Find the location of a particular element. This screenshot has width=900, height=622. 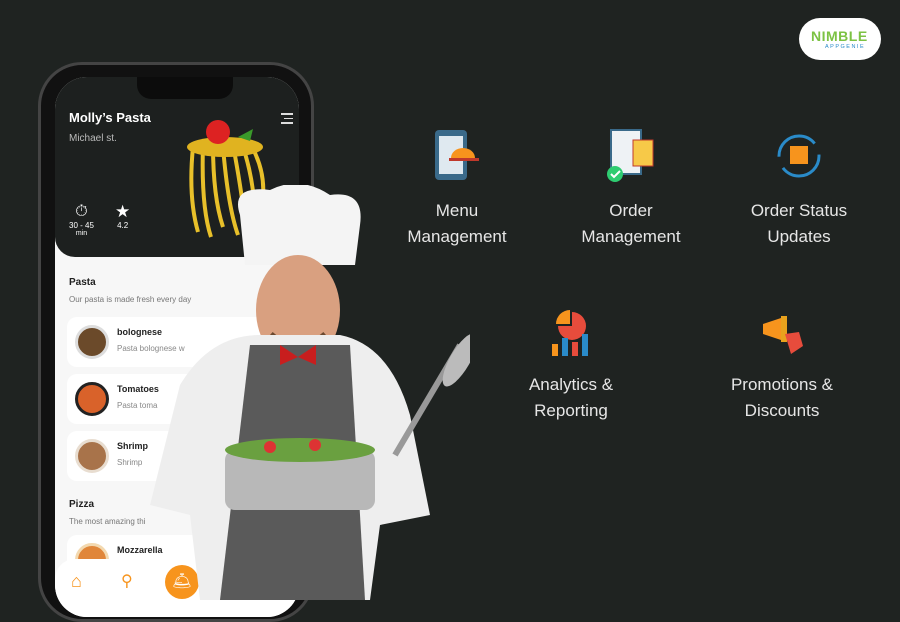

order-status-cycle-icon is located at coordinates (799, 156).